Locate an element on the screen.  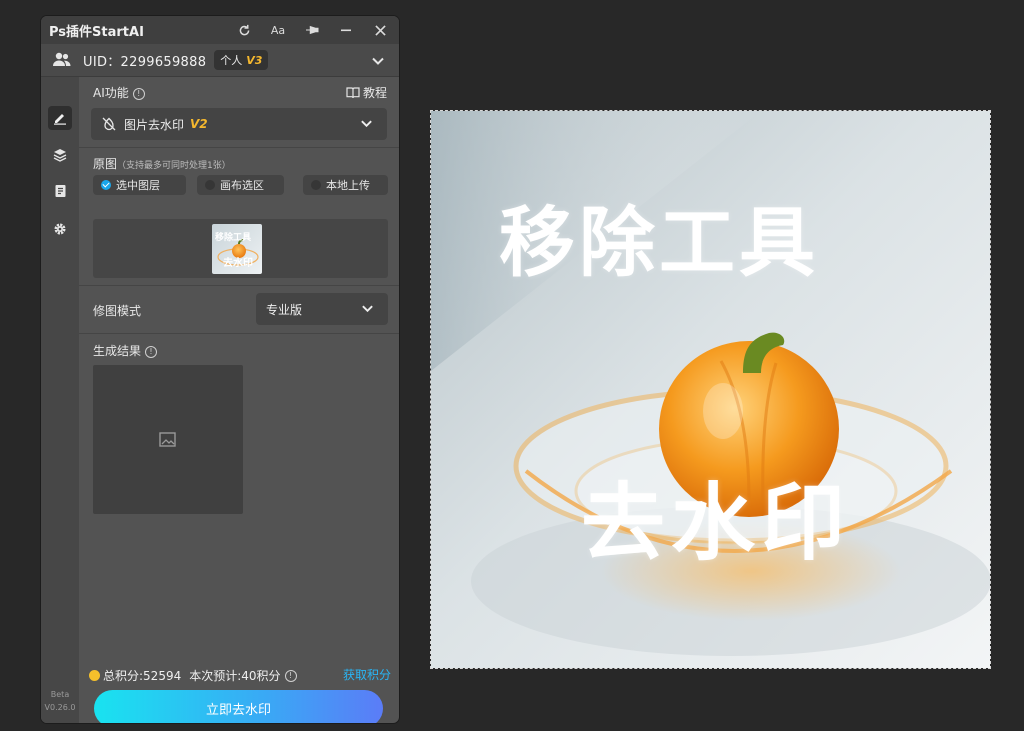
close-icon is located at coordinates (380, 30).